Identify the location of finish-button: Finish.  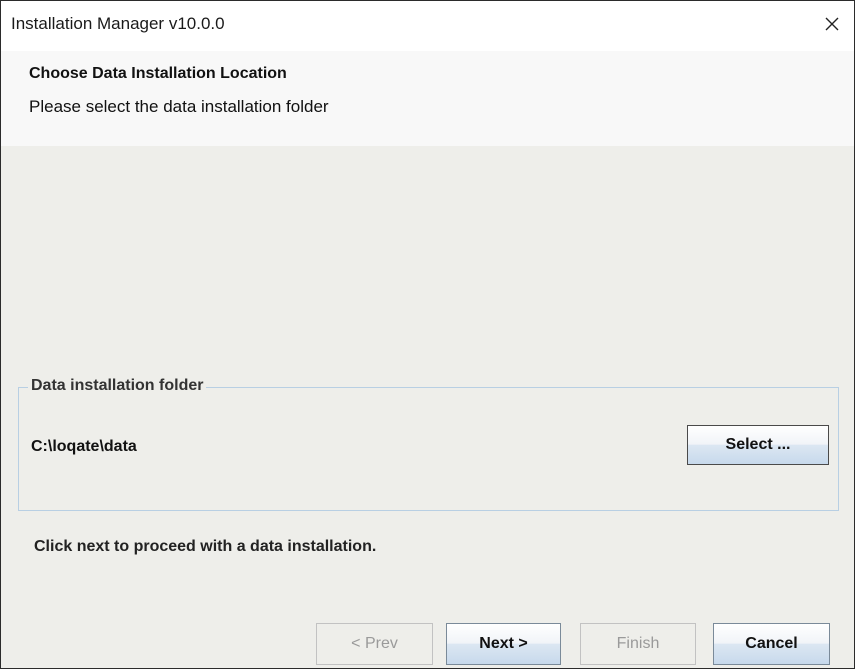
(638, 644).